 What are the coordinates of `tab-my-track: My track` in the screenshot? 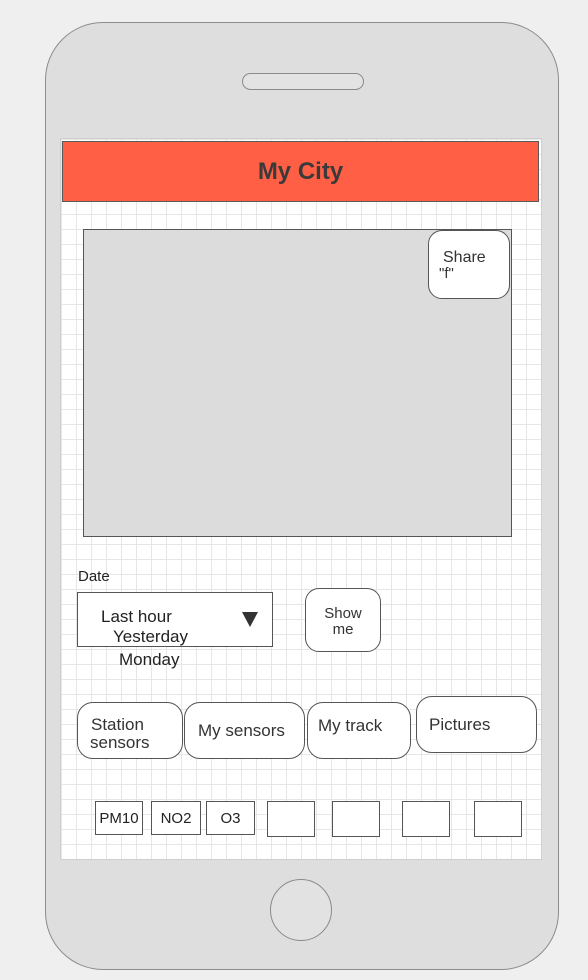 It's located at (359, 730).